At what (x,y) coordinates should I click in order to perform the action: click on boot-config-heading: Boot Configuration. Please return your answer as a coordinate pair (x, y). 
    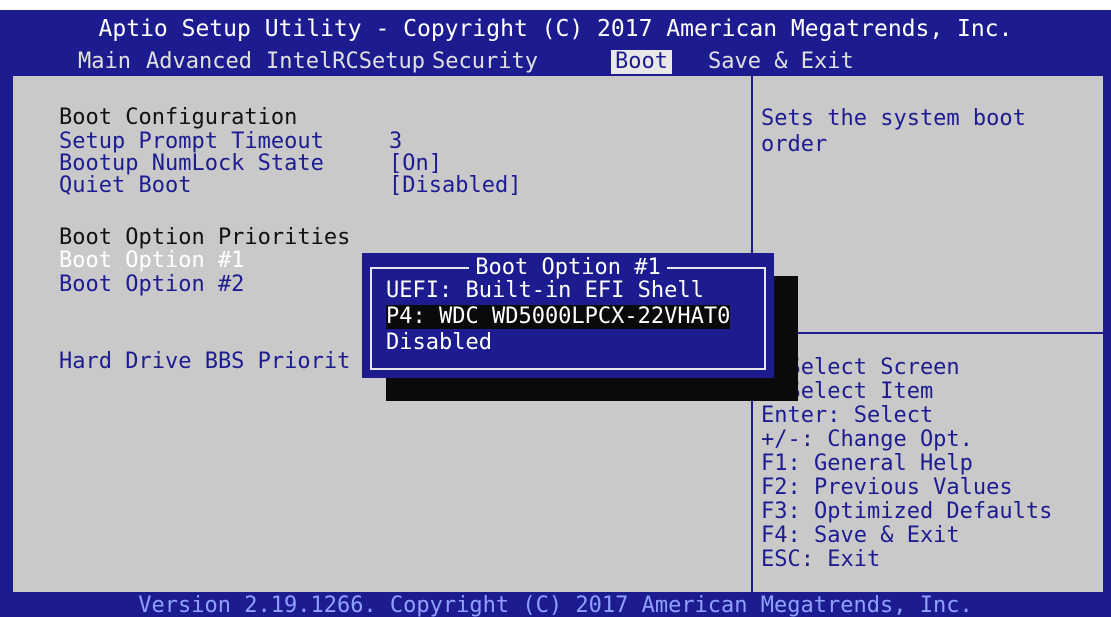
    Looking at the image, I should click on (178, 117).